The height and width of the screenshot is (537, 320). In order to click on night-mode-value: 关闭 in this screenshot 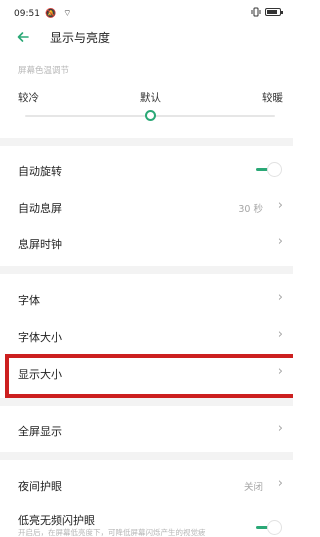, I will do `click(253, 487)`.